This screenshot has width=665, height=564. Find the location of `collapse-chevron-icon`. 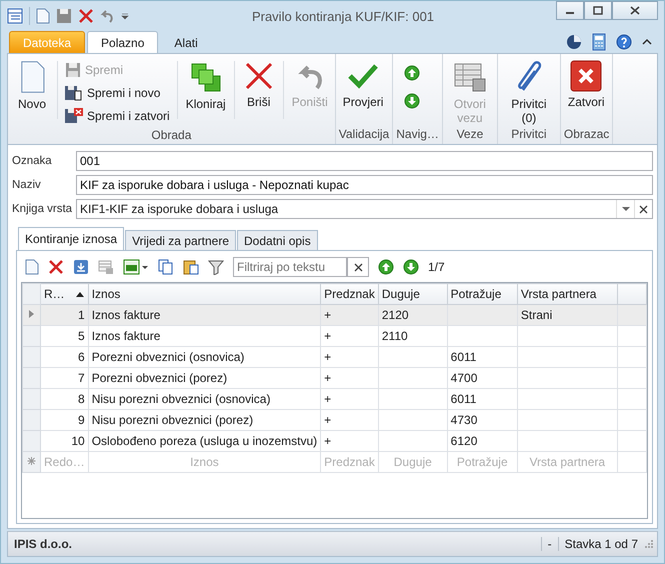

collapse-chevron-icon is located at coordinates (647, 42).